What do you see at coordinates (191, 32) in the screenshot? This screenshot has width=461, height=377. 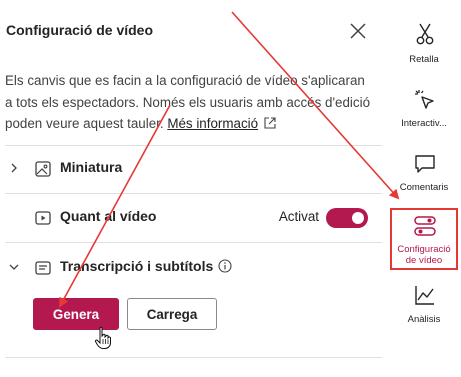 I see `panel-header: Configuració de vídeo` at bounding box center [191, 32].